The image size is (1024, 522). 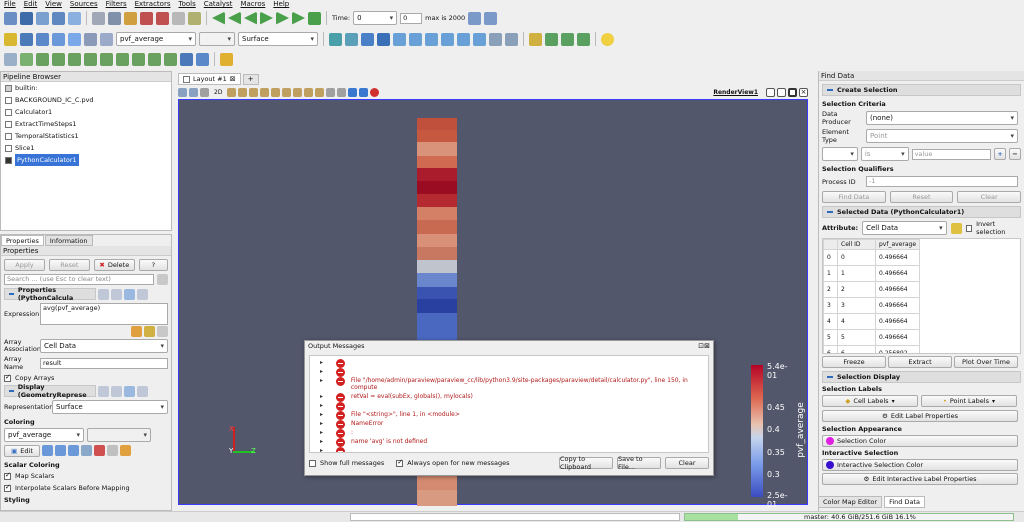 What do you see at coordinates (872, 273) in the screenshot?
I see `table-row: 1 1 0.496664` at bounding box center [872, 273].